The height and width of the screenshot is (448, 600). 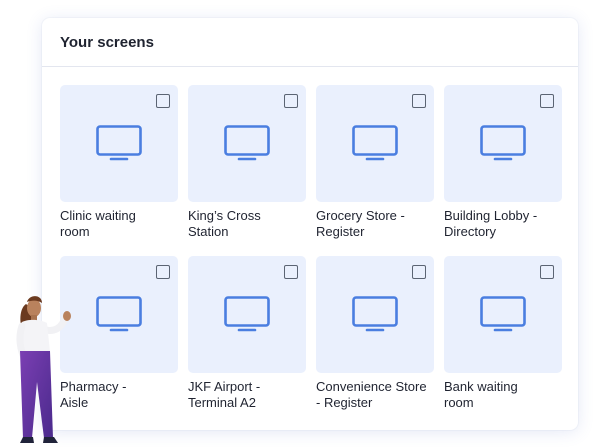 I want to click on card-title: Your screens, so click(x=107, y=42).